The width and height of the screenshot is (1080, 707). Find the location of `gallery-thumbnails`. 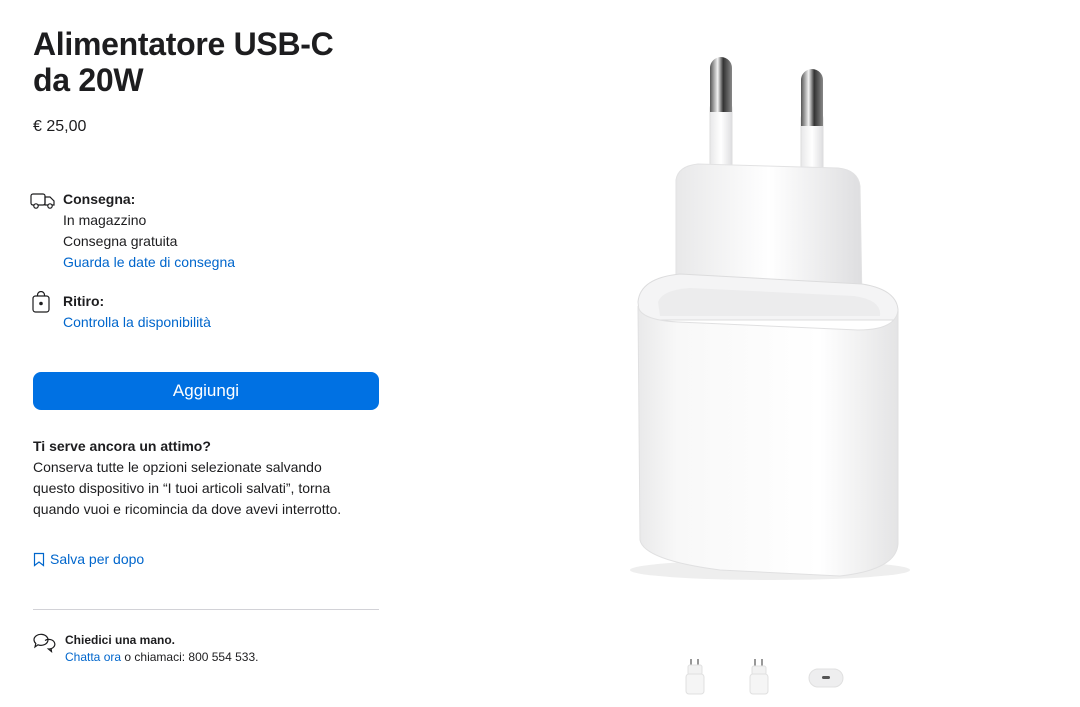

gallery-thumbnails is located at coordinates (770, 677).